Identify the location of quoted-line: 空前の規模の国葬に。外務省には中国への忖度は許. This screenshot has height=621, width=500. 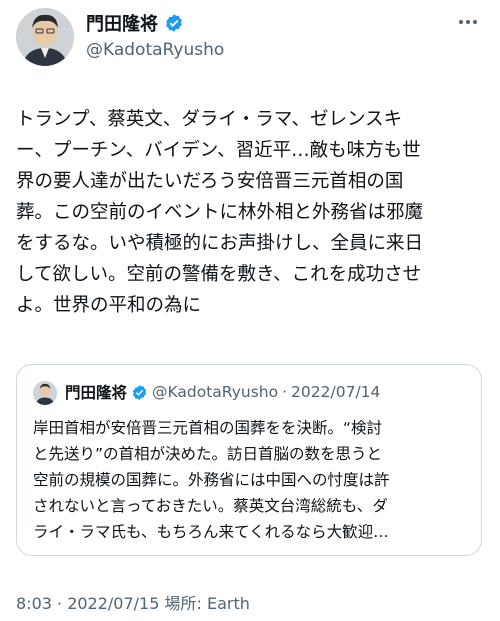
(211, 480).